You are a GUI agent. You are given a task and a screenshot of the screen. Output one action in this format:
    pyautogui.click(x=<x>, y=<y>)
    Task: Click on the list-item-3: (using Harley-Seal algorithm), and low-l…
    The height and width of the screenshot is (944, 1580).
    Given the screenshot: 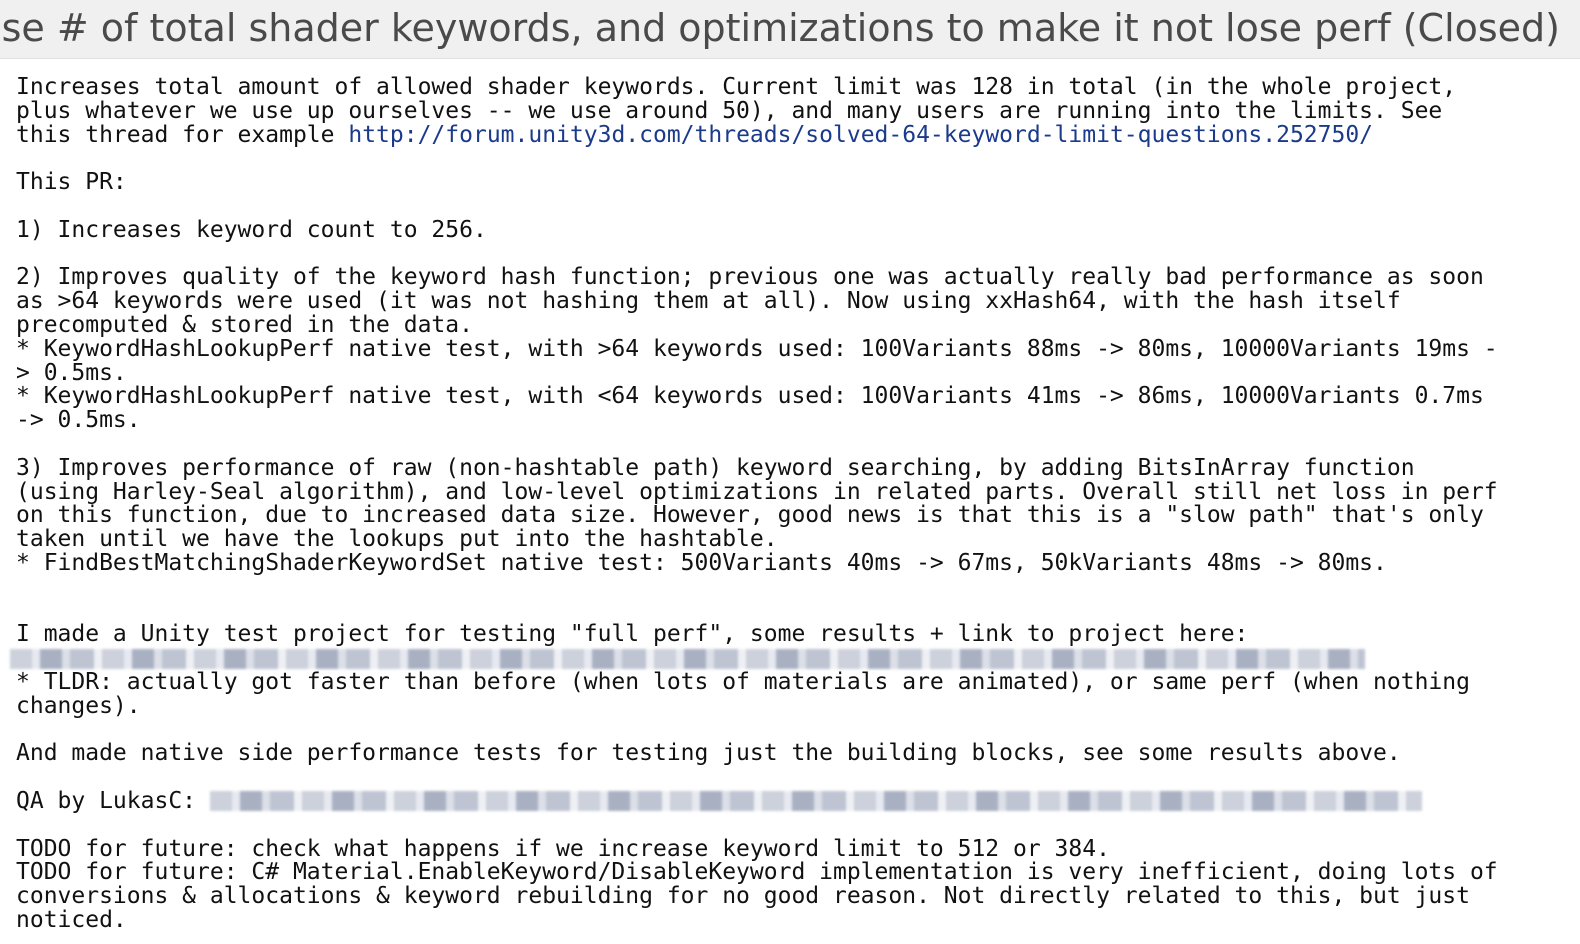 What is the action you would take?
    pyautogui.click(x=757, y=491)
    